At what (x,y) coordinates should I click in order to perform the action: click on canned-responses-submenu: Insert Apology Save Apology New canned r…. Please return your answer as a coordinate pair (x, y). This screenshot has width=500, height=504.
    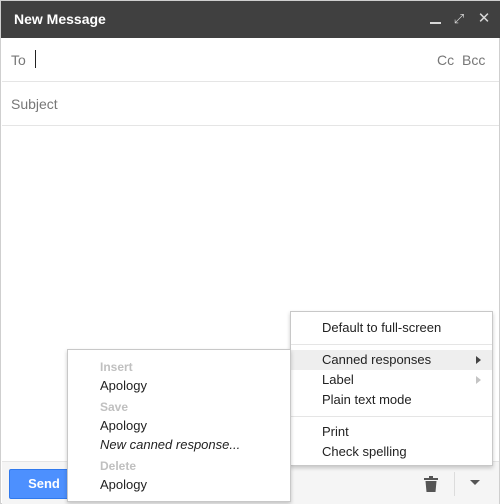
    Looking at the image, I should click on (179, 425).